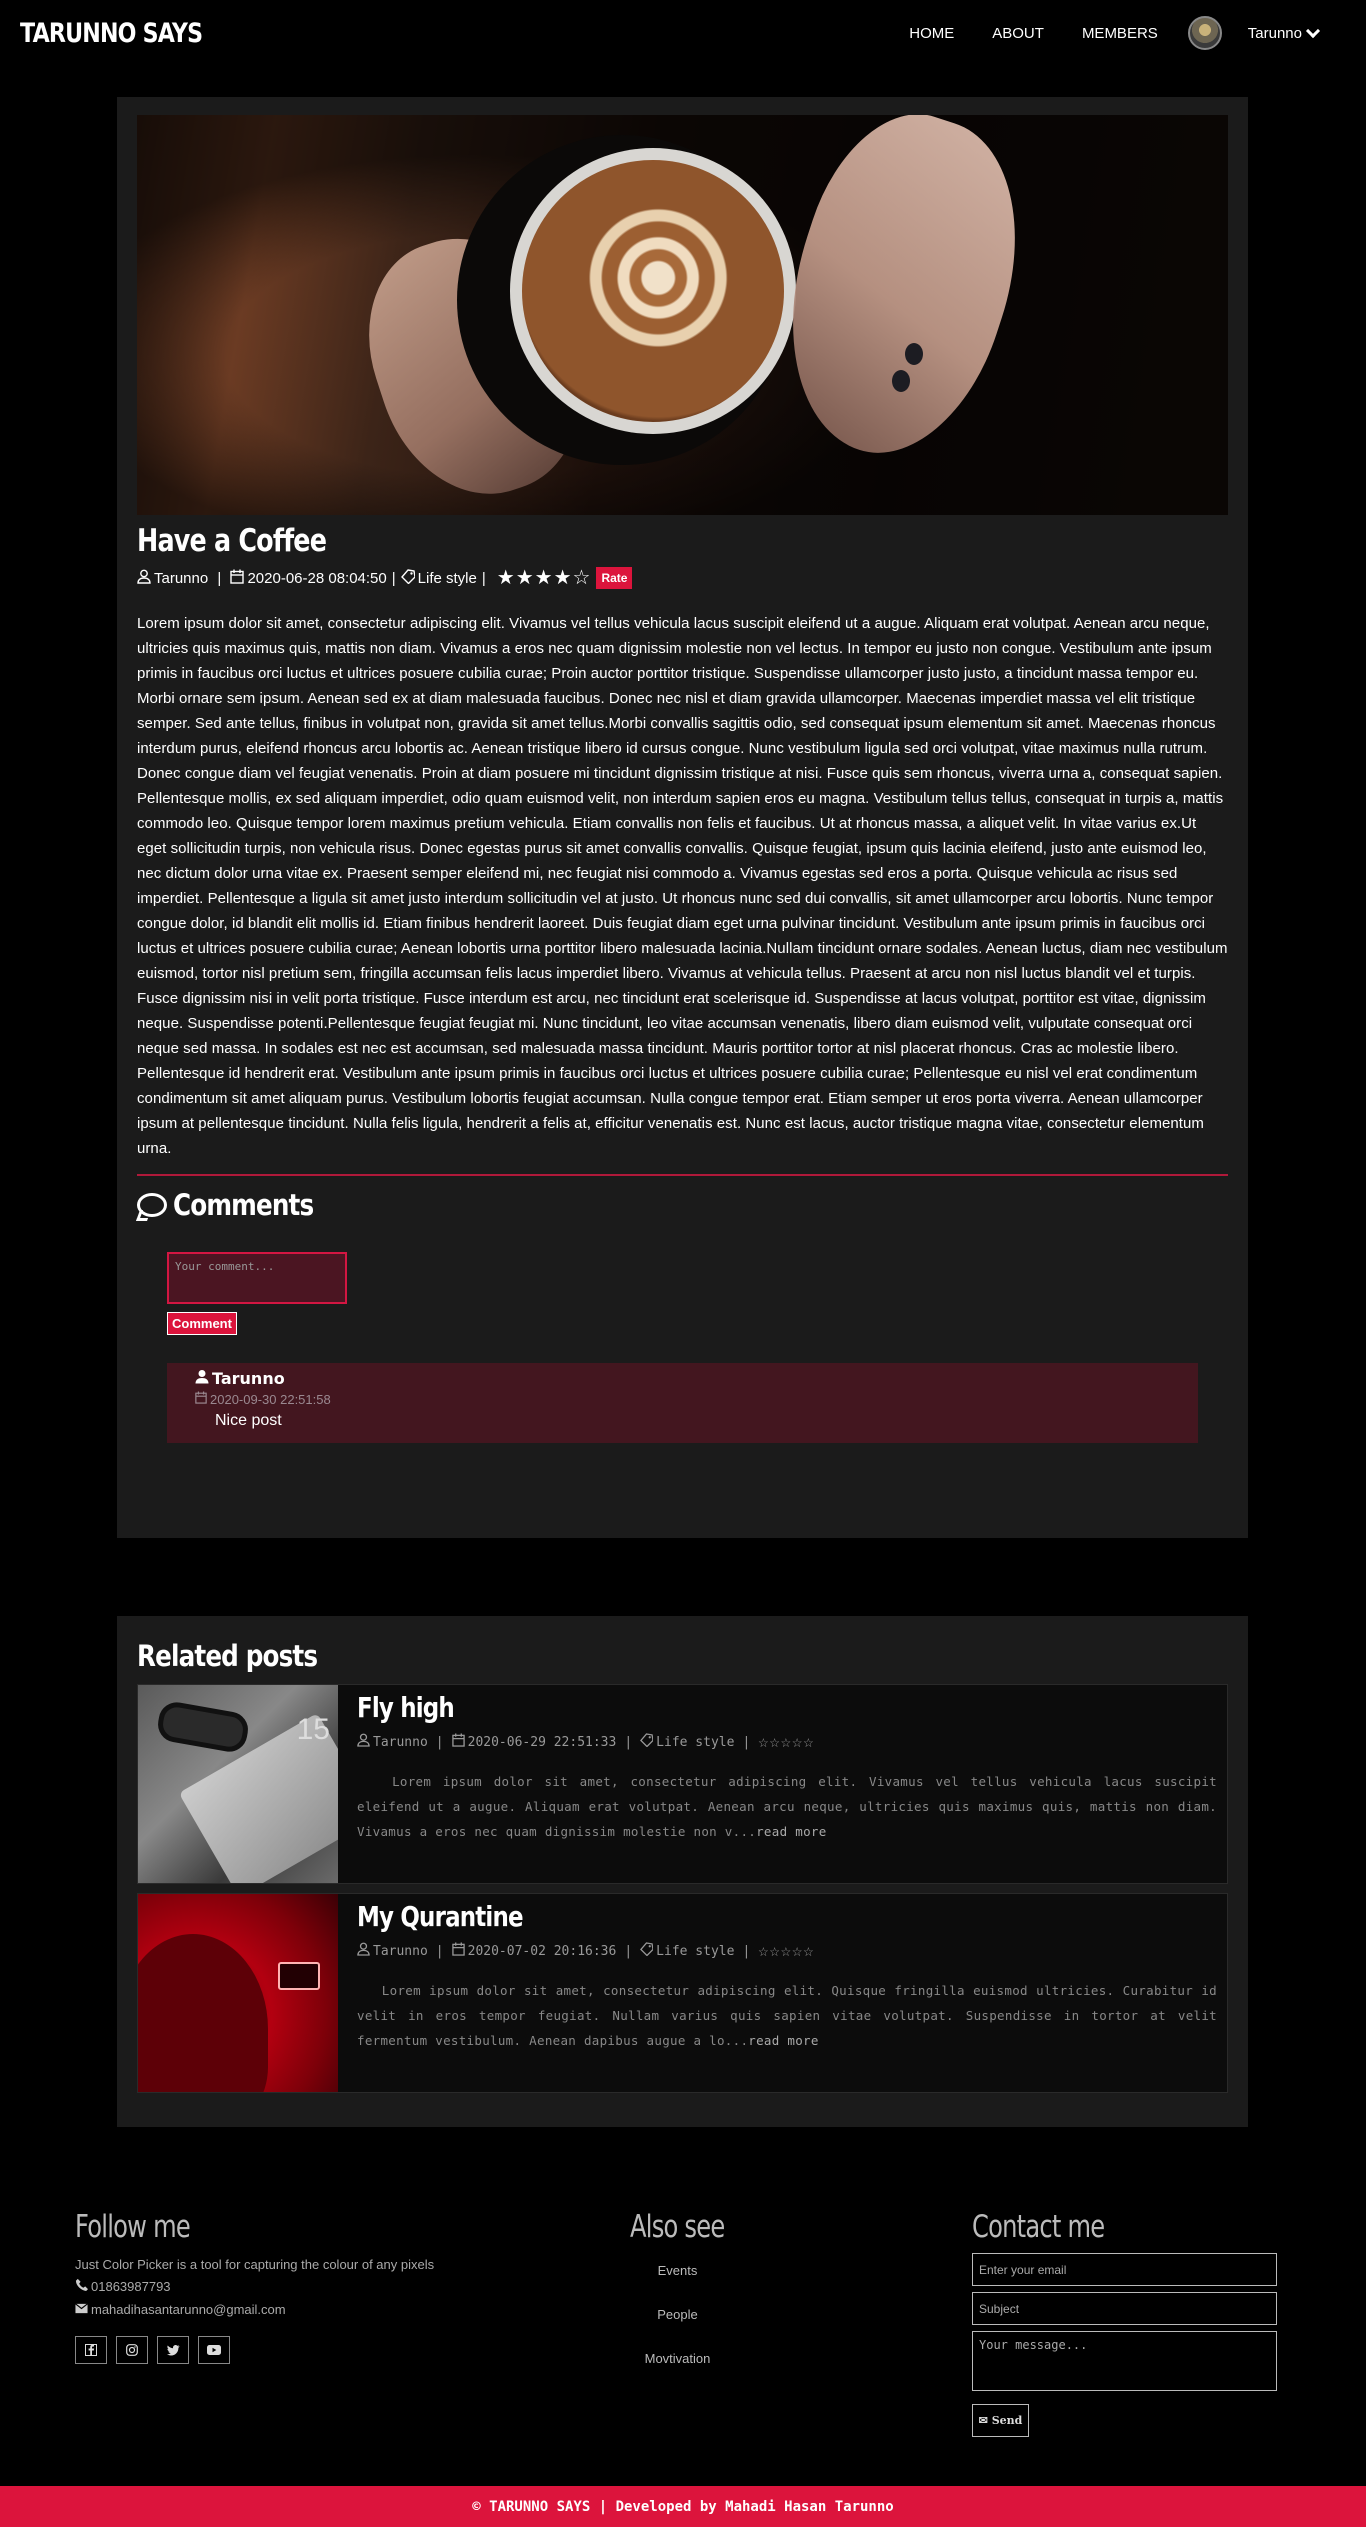 Image resolution: width=1366 pixels, height=2527 pixels. Describe the element at coordinates (254, 2350) in the screenshot. I see `social-links` at that location.